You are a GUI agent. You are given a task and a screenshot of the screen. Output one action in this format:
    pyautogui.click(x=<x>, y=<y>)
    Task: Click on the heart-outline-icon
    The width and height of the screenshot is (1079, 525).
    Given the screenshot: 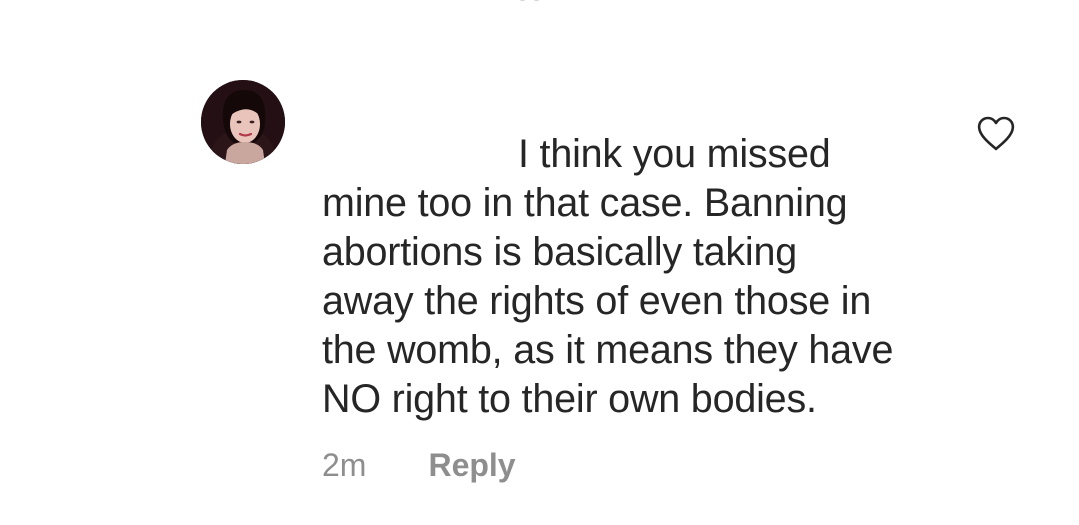 What is the action you would take?
    pyautogui.click(x=996, y=133)
    